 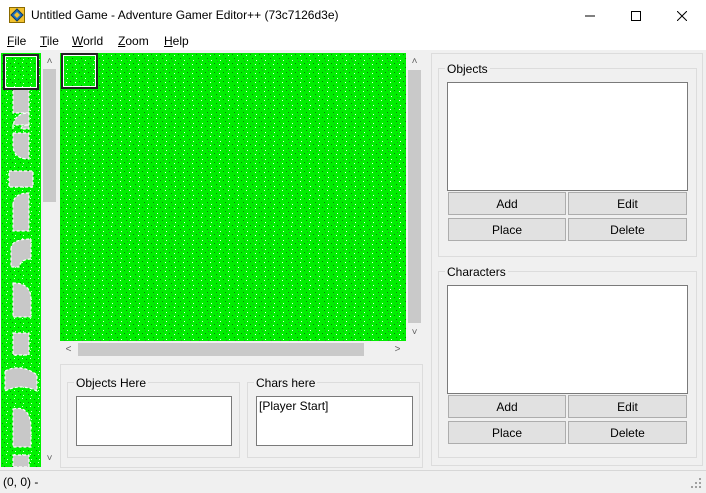 I want to click on map-vertical-scroll-thumb, so click(x=414, y=196).